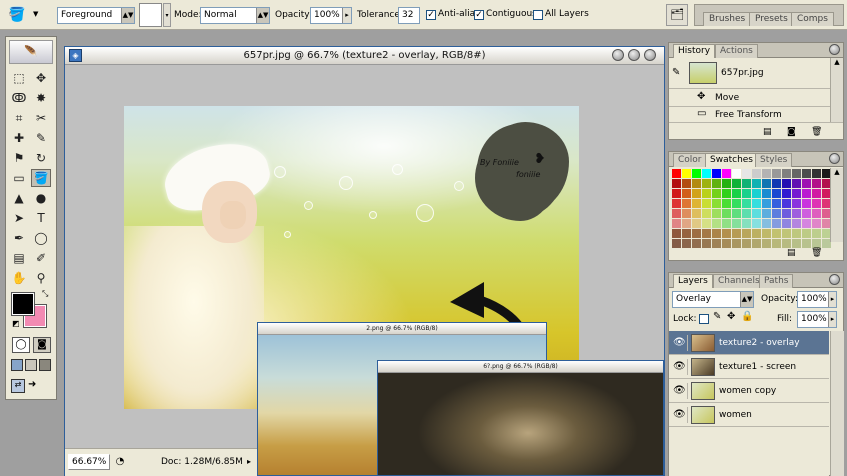 This screenshot has width=847, height=476. I want to click on pattern-picker, so click(150, 15).